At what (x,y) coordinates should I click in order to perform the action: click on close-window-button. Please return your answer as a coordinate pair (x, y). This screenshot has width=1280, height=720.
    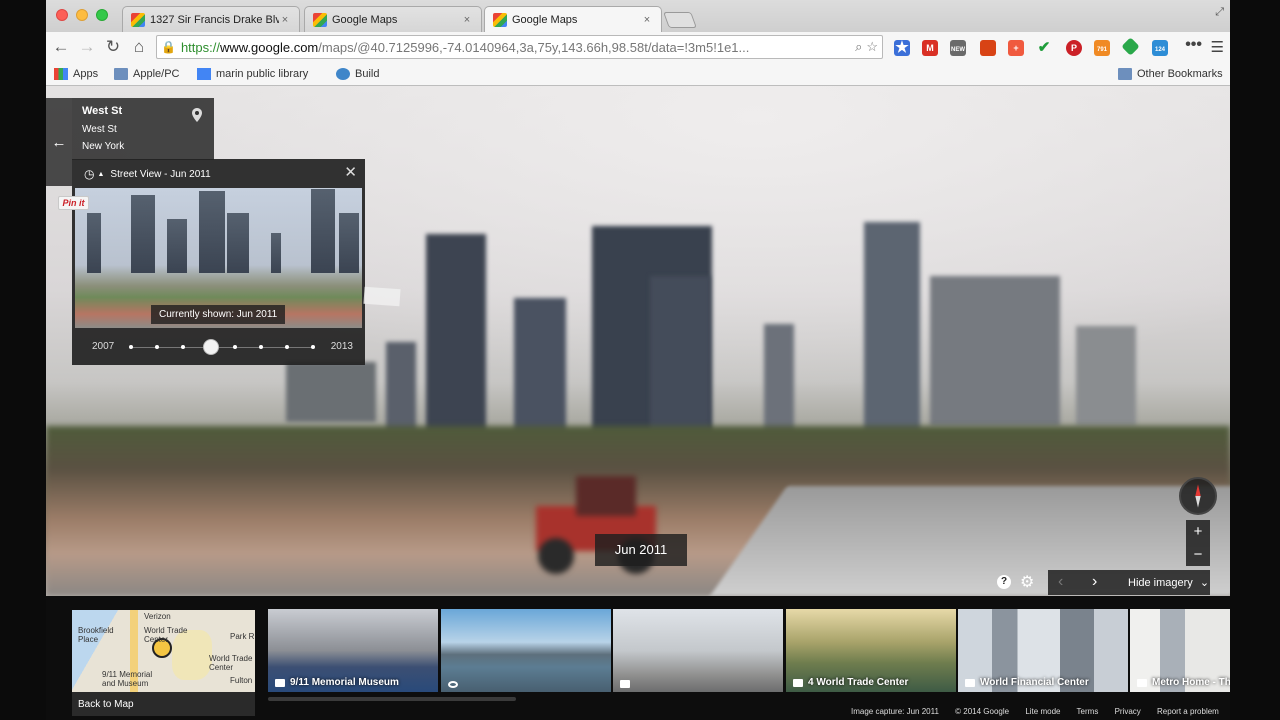
    Looking at the image, I should click on (62, 15).